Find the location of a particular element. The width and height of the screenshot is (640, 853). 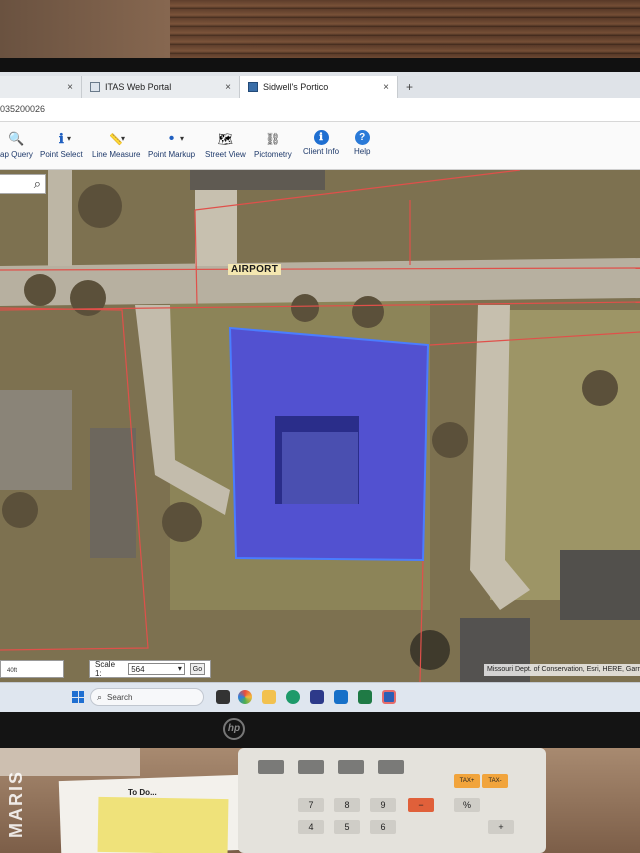

pictometry-button: ⛓ Pictometry is located at coordinates (273, 144).